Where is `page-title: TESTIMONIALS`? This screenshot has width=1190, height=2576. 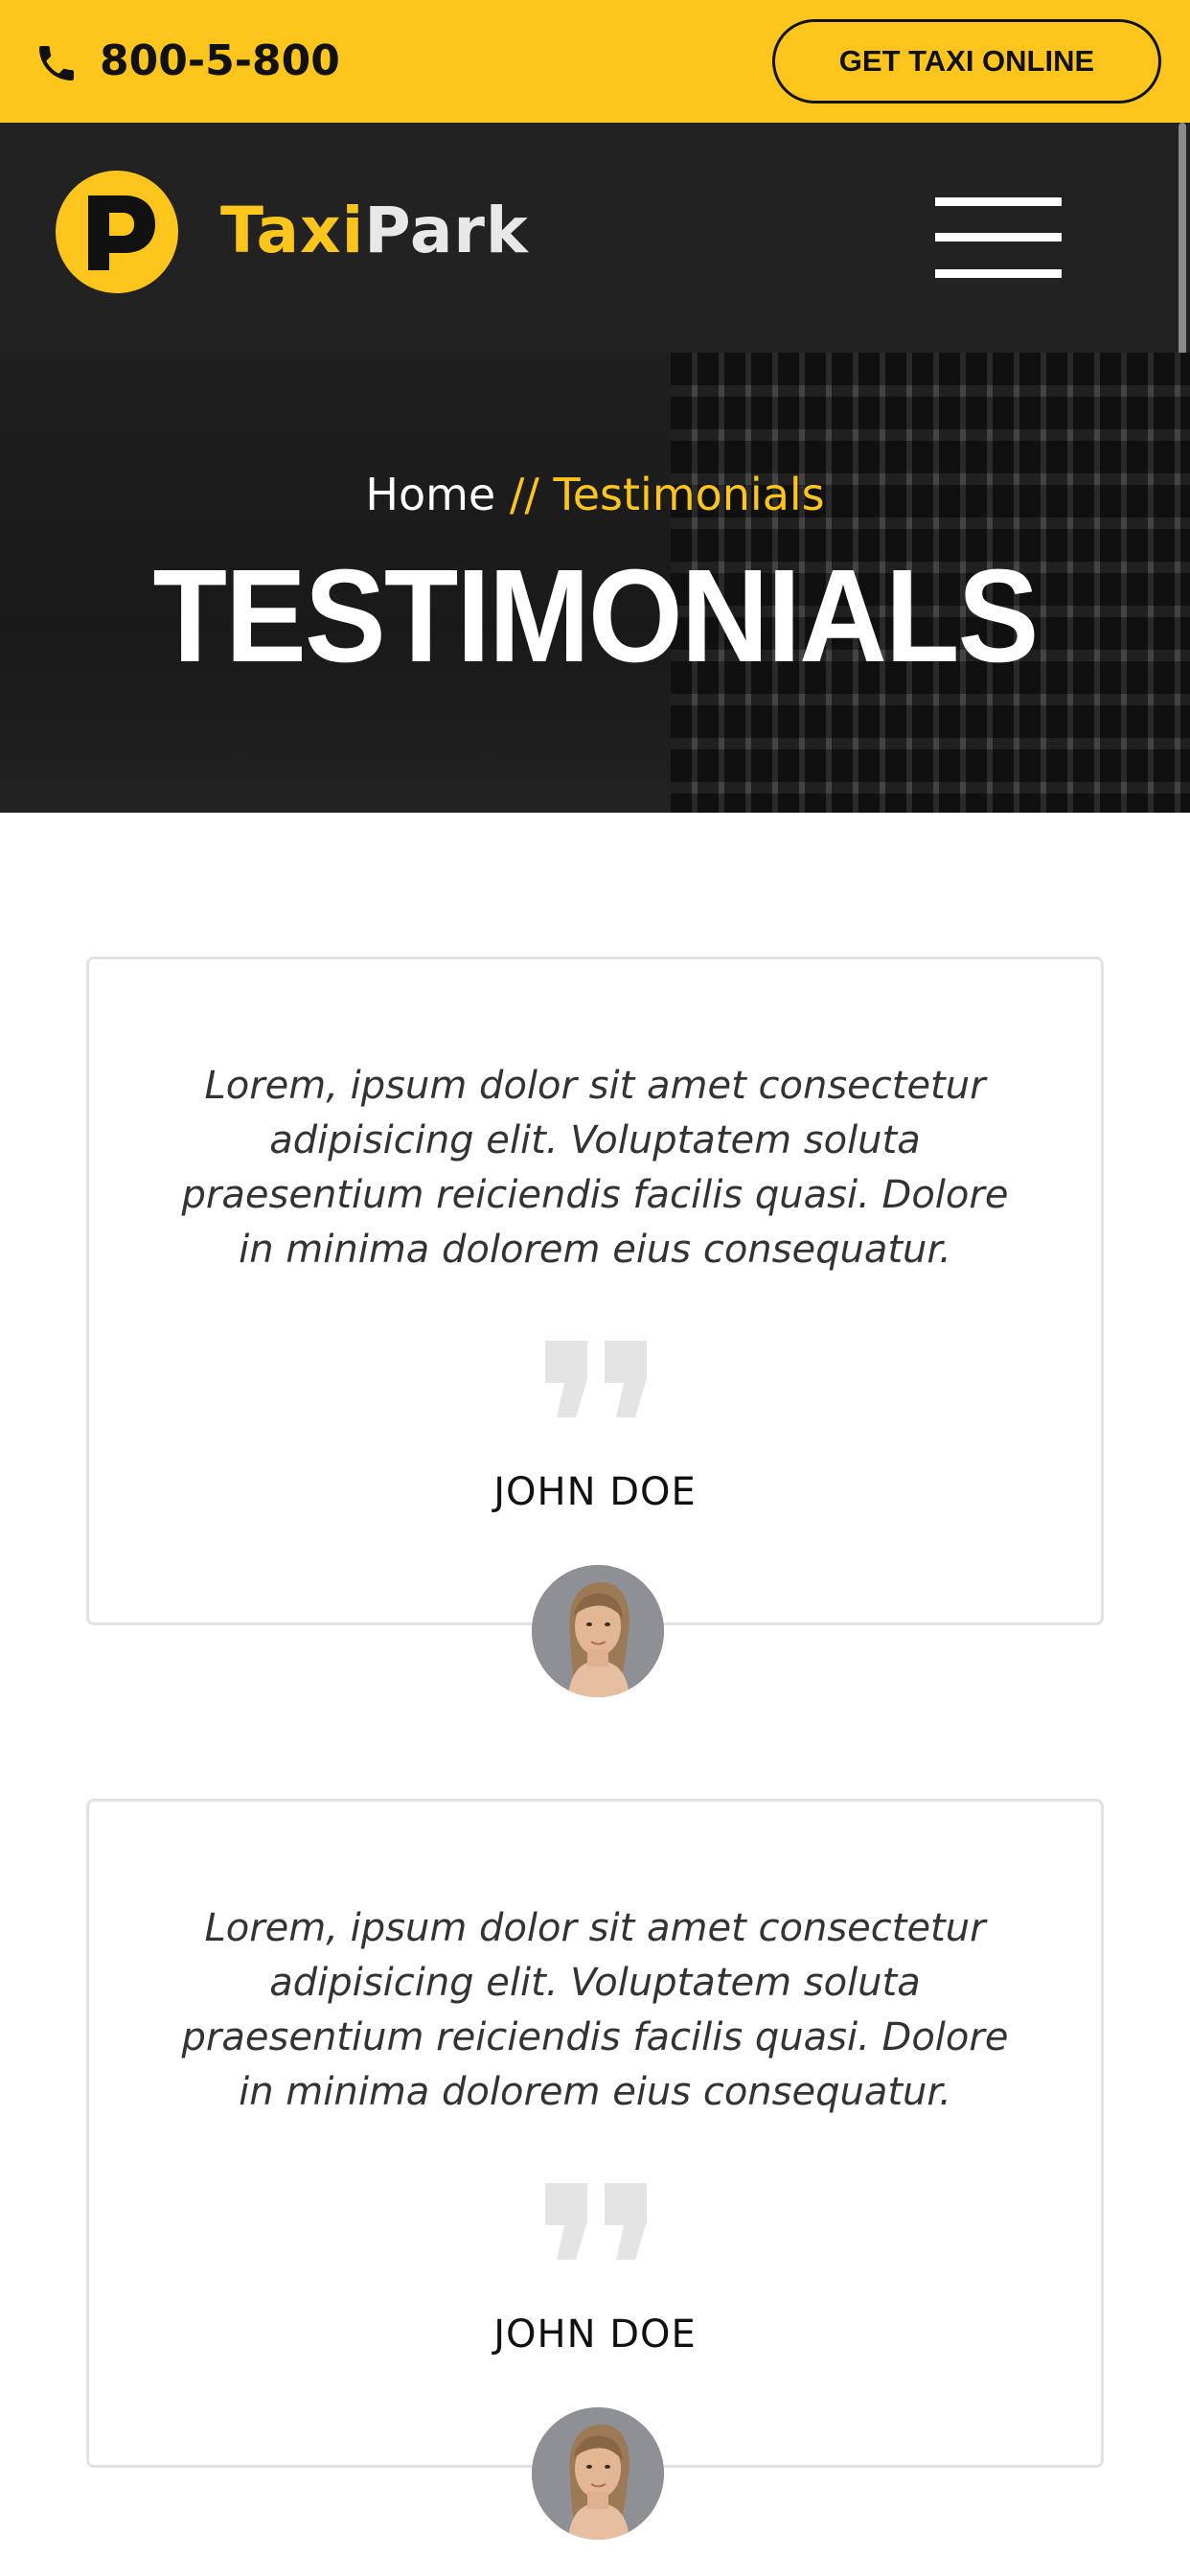
page-title: TESTIMONIALS is located at coordinates (595, 616).